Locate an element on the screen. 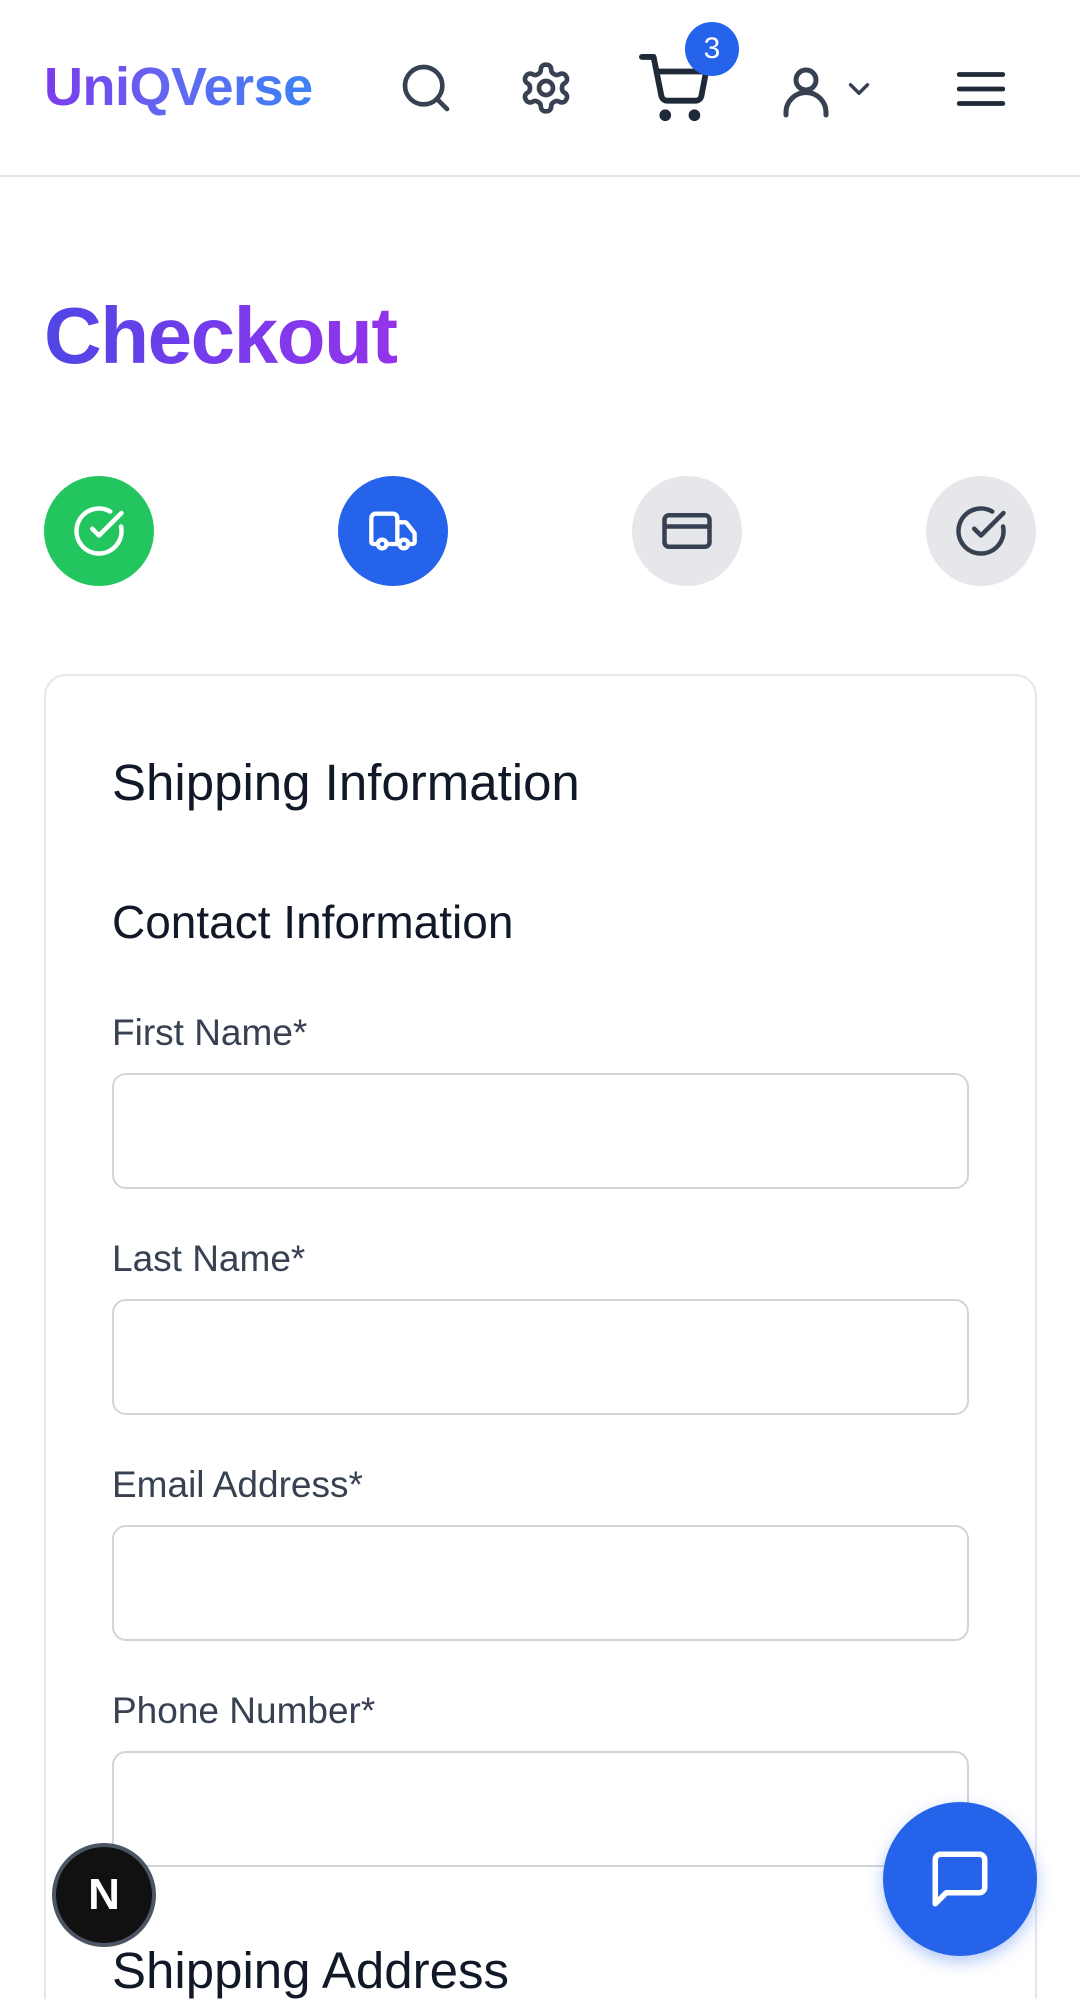  first-name-label: First Name* is located at coordinates (210, 1032).